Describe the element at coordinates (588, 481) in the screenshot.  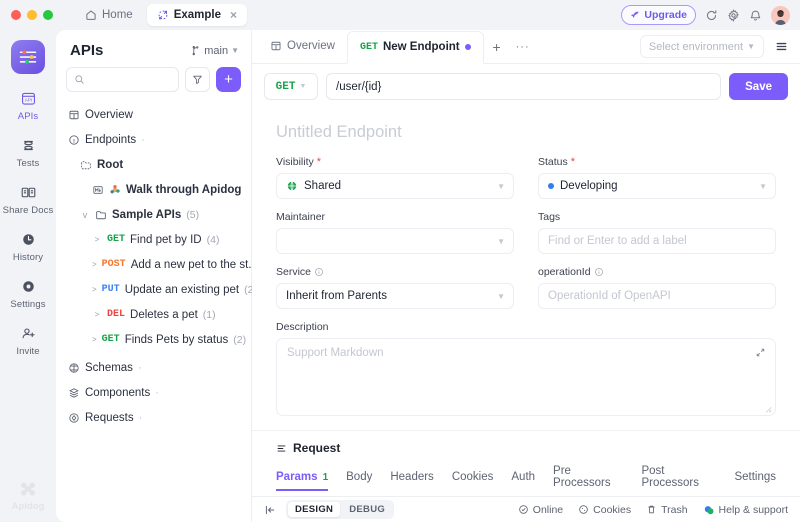
I see `tab-pre-processors: Pre Processors` at that location.